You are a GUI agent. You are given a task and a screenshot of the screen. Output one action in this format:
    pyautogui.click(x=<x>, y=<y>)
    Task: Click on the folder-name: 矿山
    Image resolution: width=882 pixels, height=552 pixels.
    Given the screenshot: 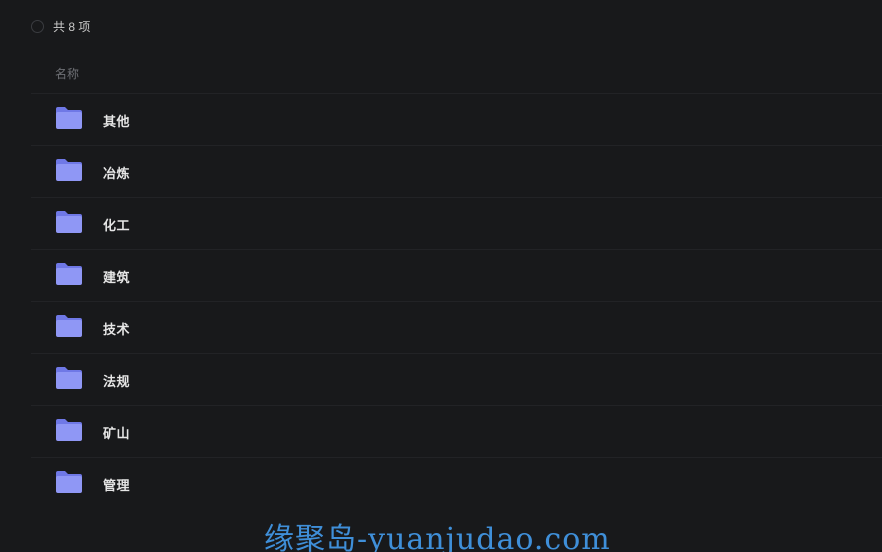 What is the action you would take?
    pyautogui.click(x=117, y=433)
    